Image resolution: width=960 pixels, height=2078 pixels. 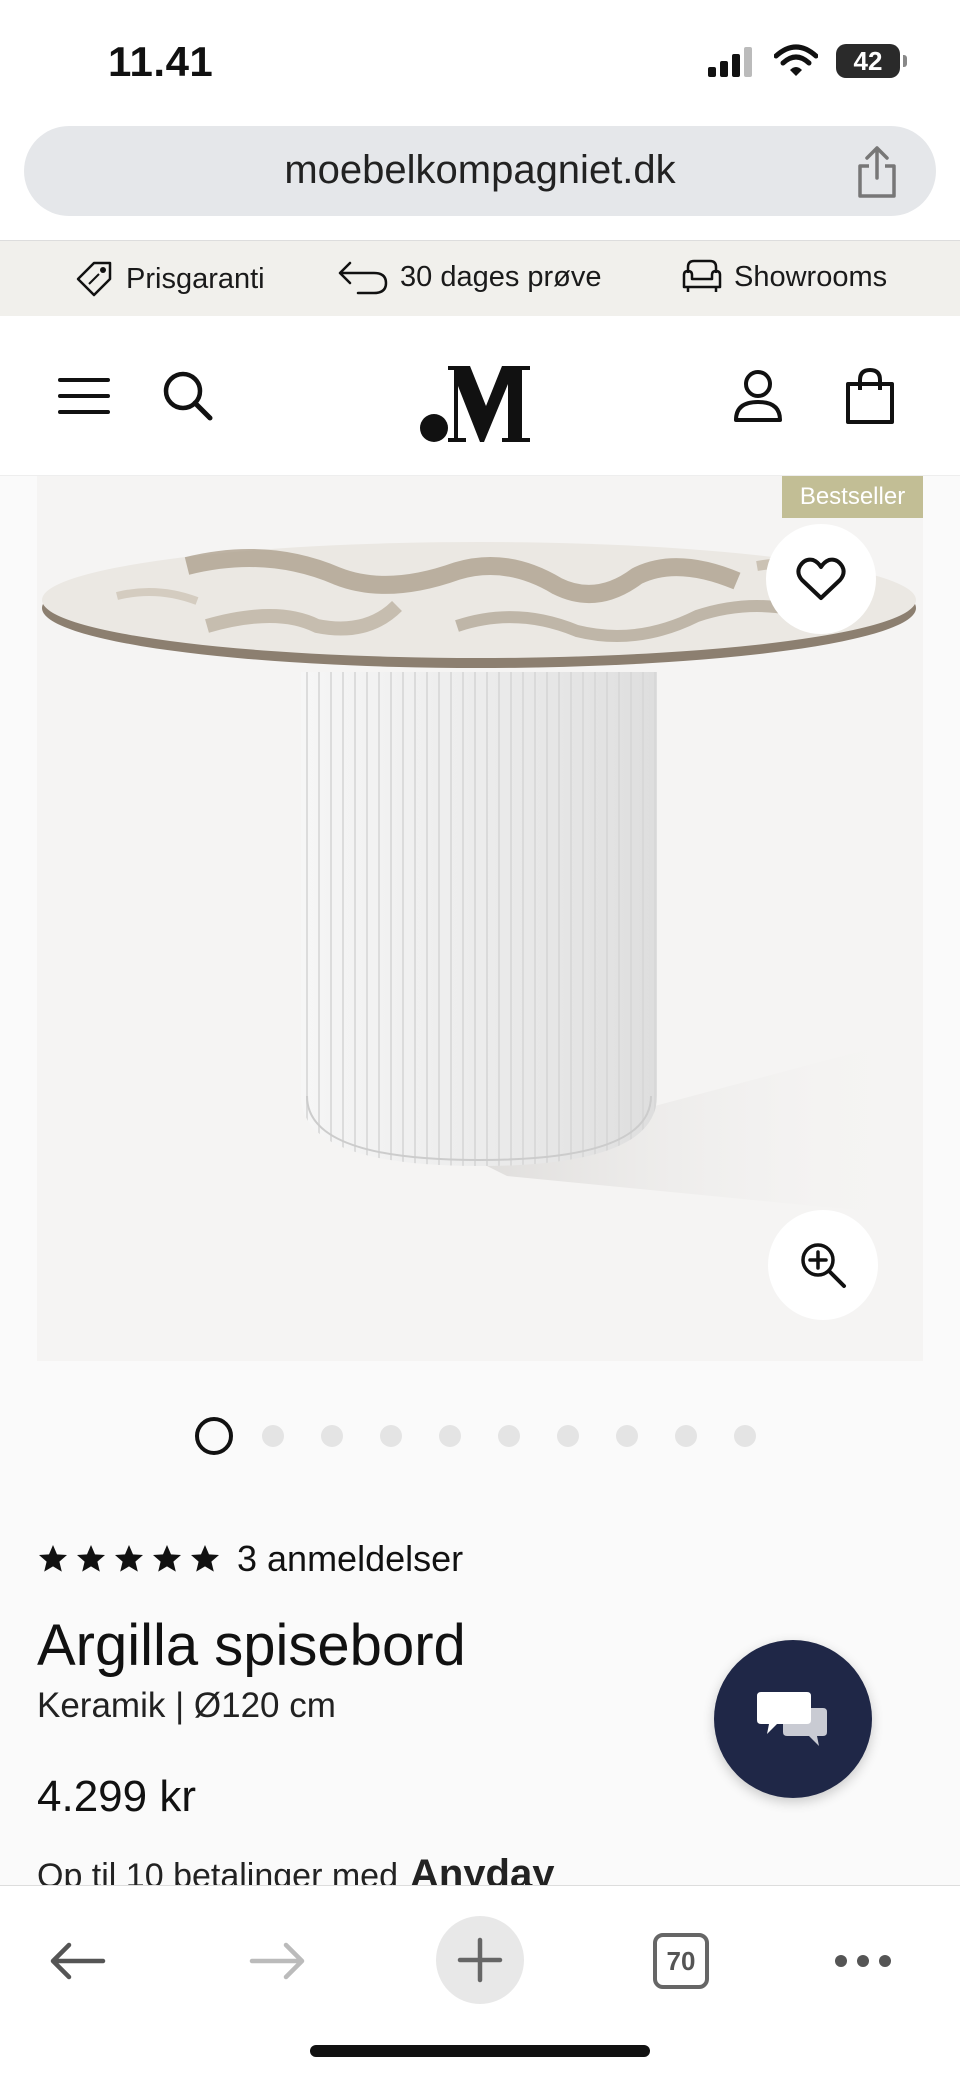 What do you see at coordinates (730, 62) in the screenshot?
I see `signal-icon` at bounding box center [730, 62].